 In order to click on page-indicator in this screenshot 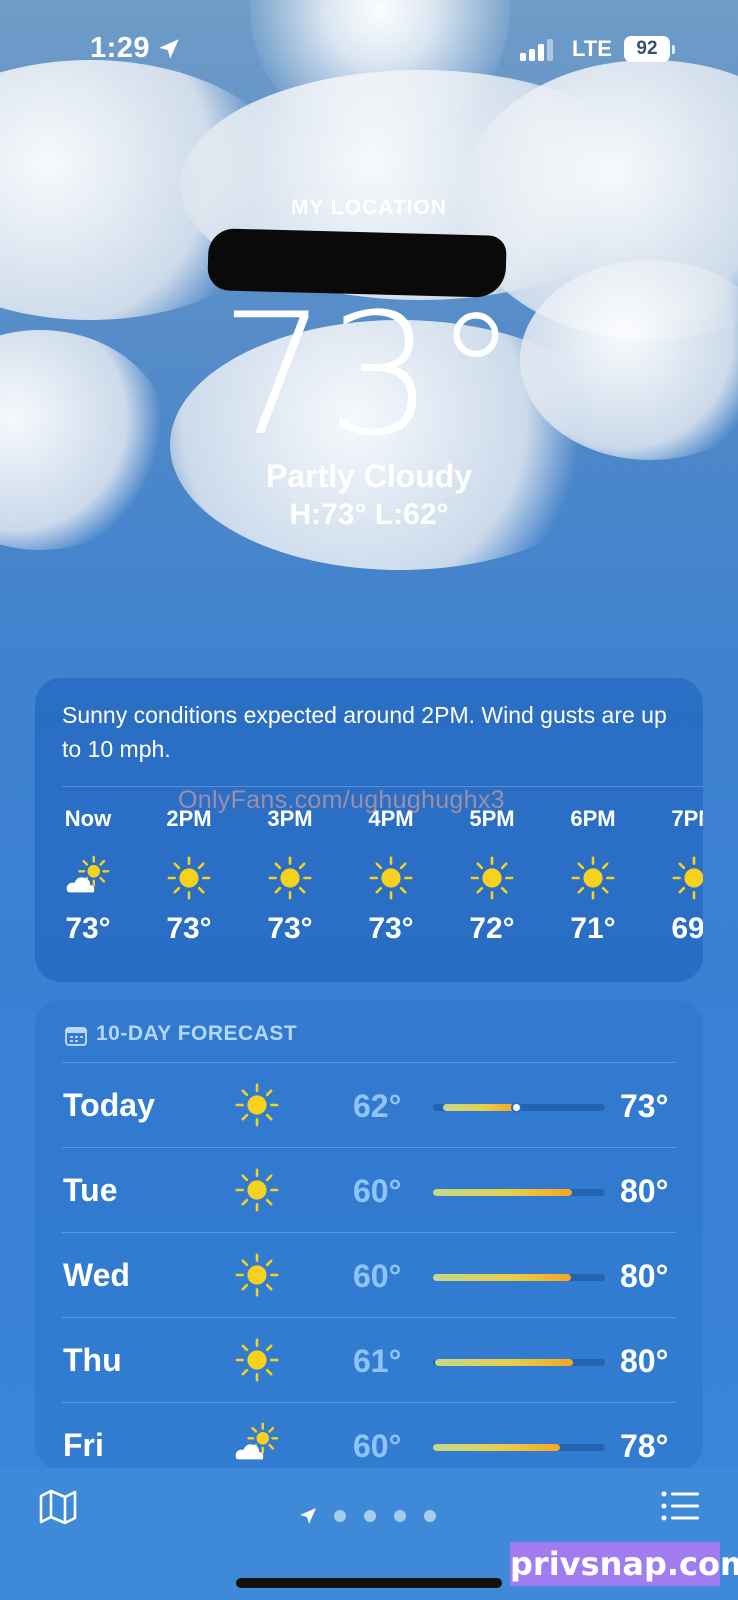, I will do `click(368, 1516)`.